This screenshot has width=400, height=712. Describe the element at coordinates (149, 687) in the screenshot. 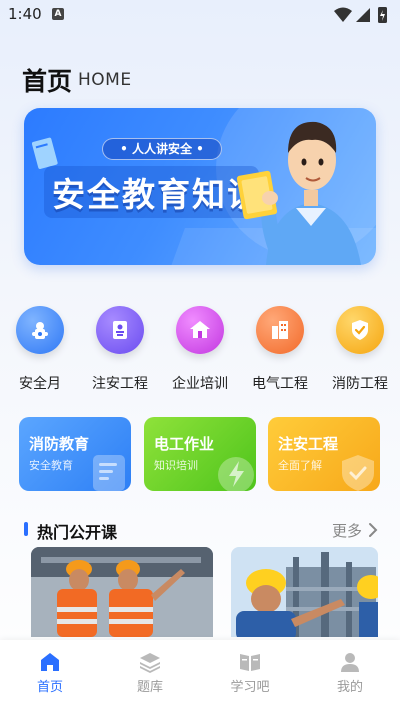

I see `nav-label: 题库` at that location.